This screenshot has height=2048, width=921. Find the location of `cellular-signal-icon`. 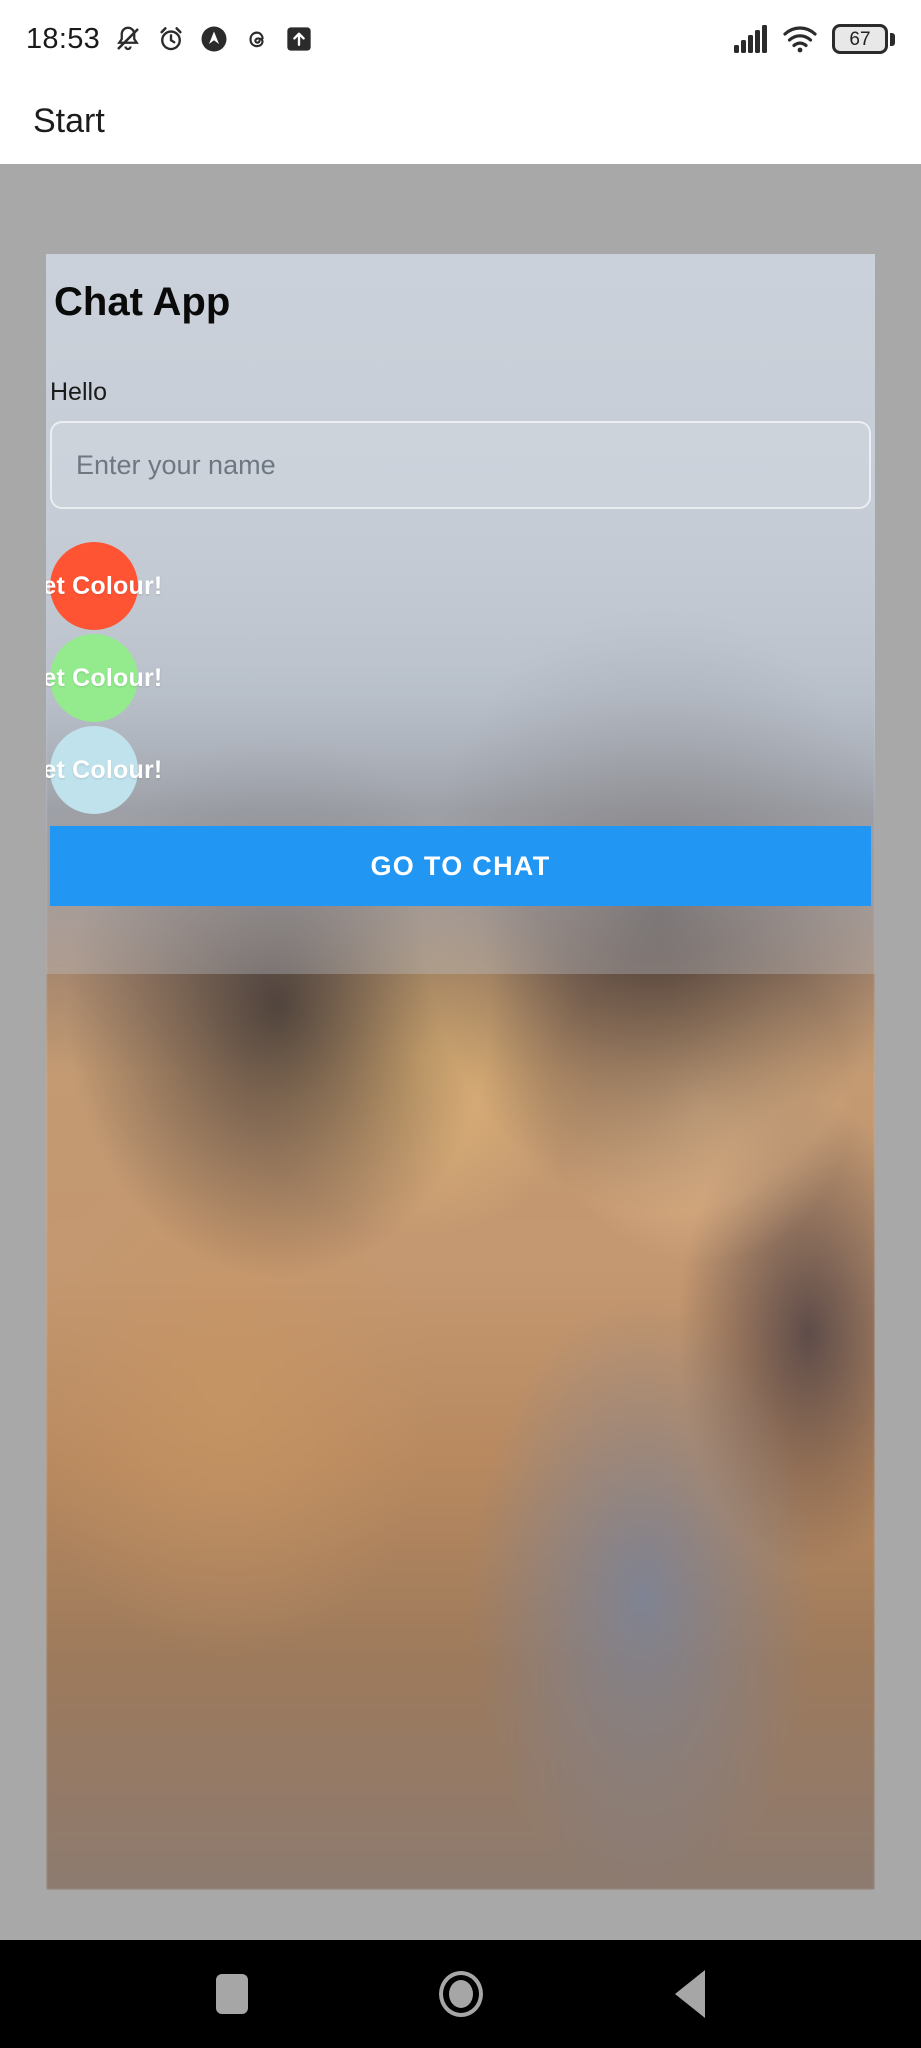

cellular-signal-icon is located at coordinates (751, 39).